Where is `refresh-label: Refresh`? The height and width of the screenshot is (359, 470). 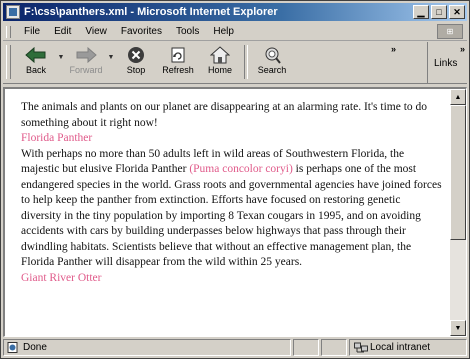 refresh-label: Refresh is located at coordinates (178, 70).